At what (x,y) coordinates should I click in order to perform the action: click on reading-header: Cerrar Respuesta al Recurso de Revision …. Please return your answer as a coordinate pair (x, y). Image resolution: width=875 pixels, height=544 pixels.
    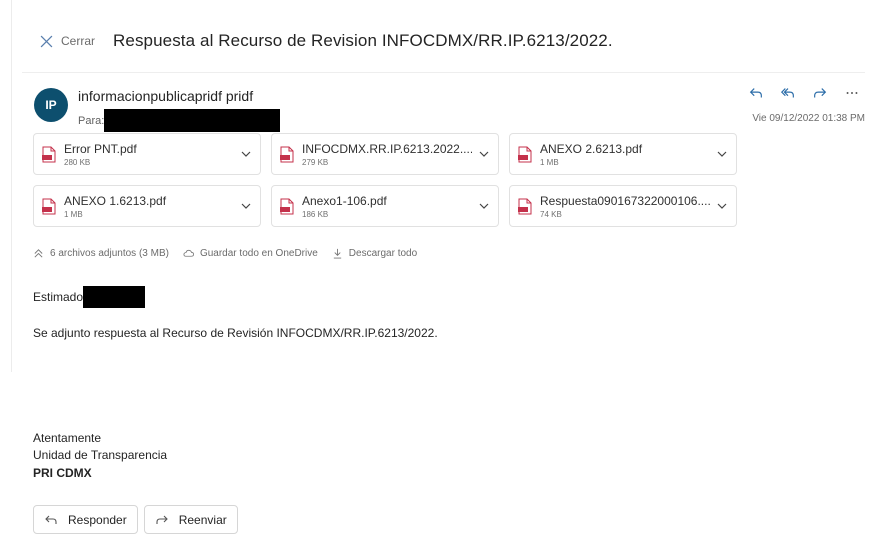
    Looking at the image, I should click on (326, 41).